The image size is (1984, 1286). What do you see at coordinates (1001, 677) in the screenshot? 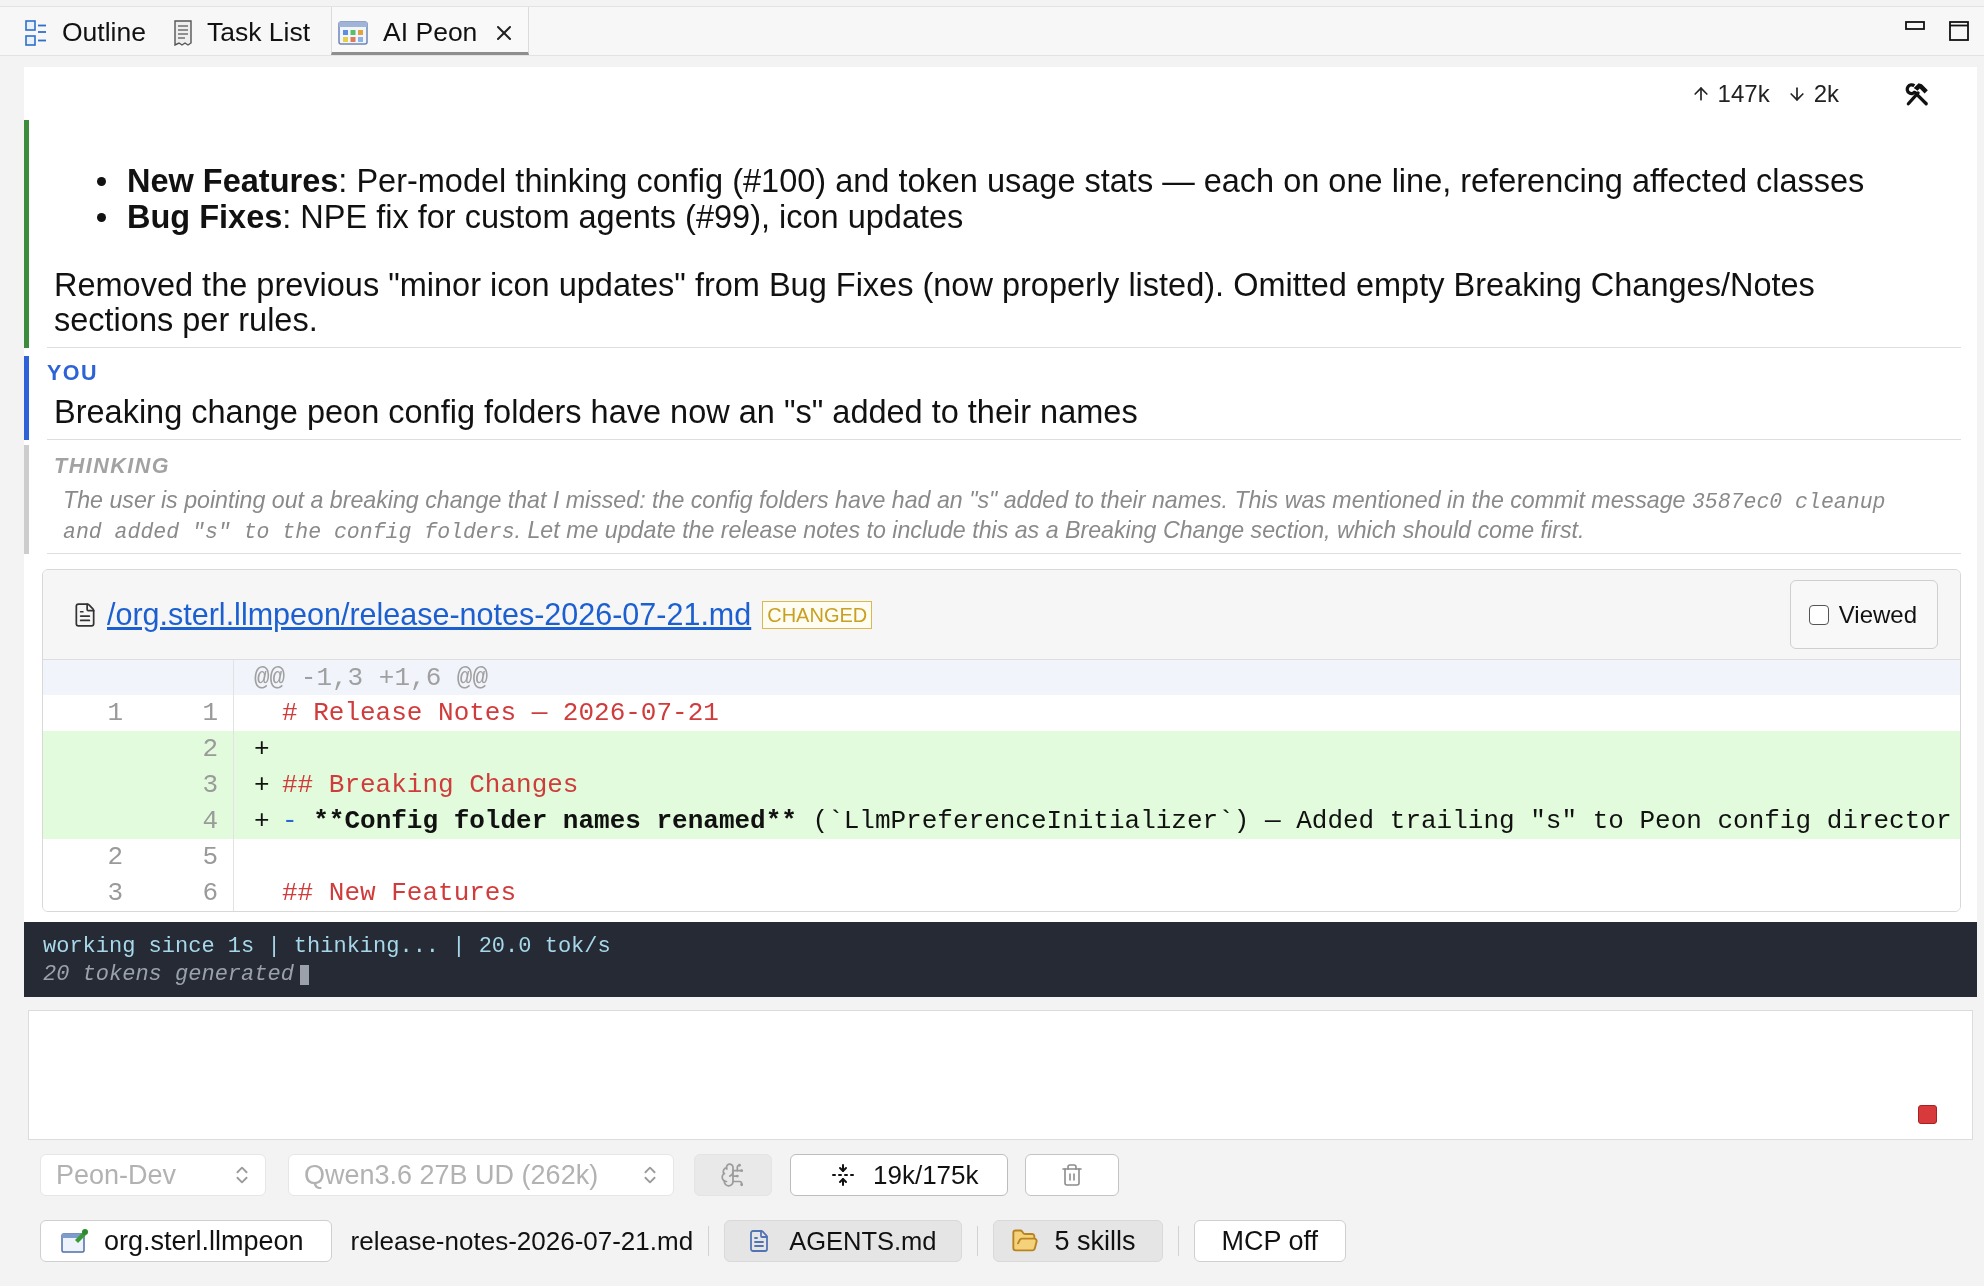
I see `hunk-header: @@ -1,3 +1,6 @@` at bounding box center [1001, 677].